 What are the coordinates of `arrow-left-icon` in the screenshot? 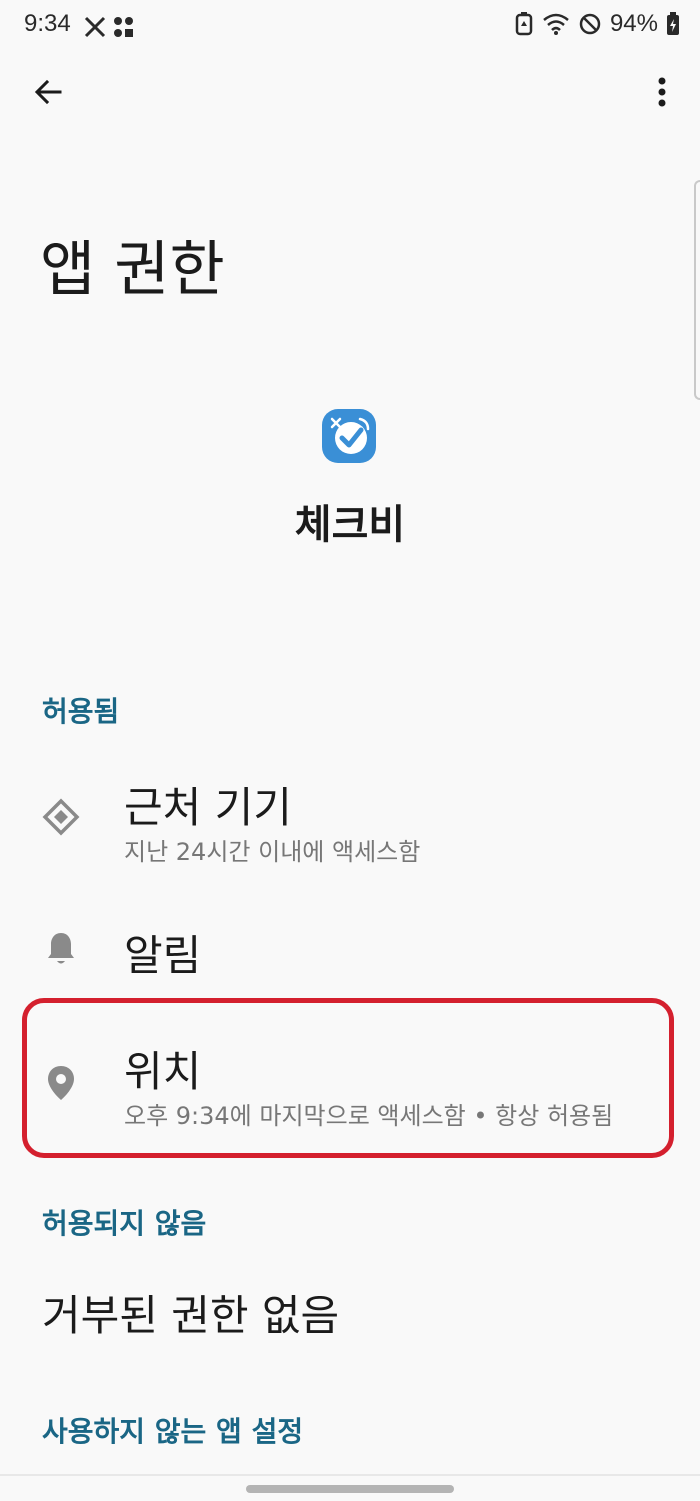 It's located at (48, 92).